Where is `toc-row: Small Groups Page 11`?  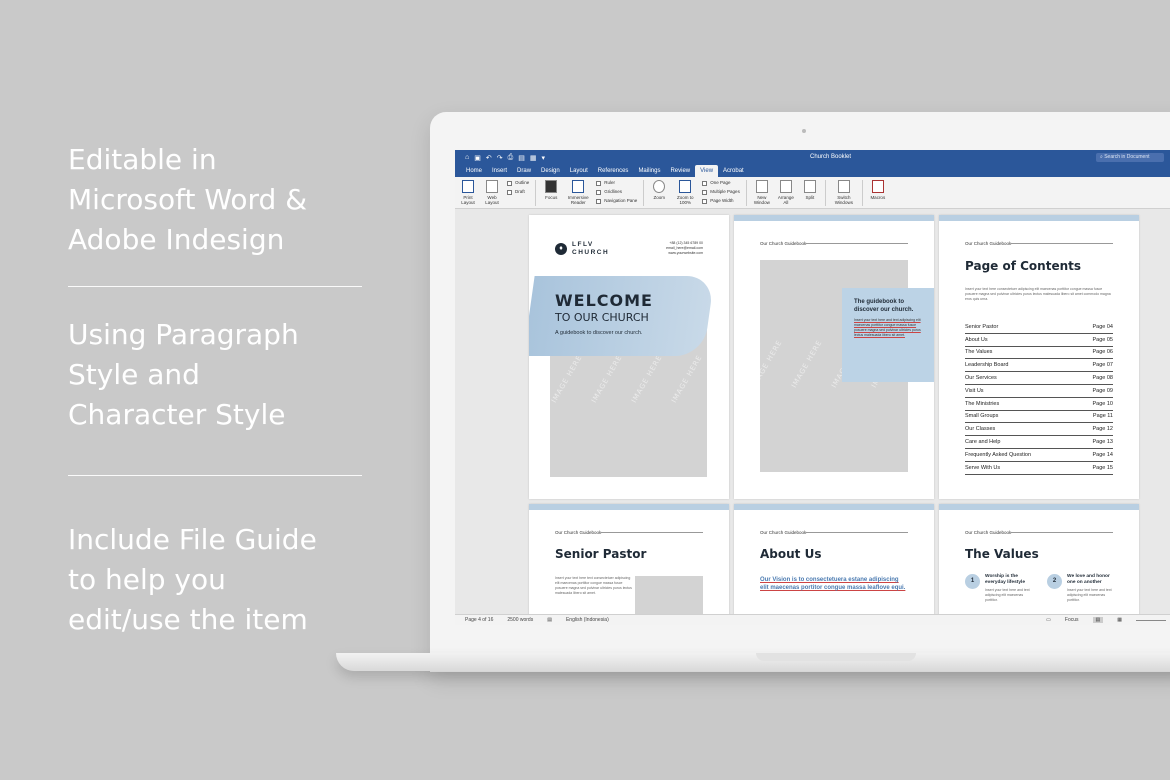 toc-row: Small Groups Page 11 is located at coordinates (1039, 417).